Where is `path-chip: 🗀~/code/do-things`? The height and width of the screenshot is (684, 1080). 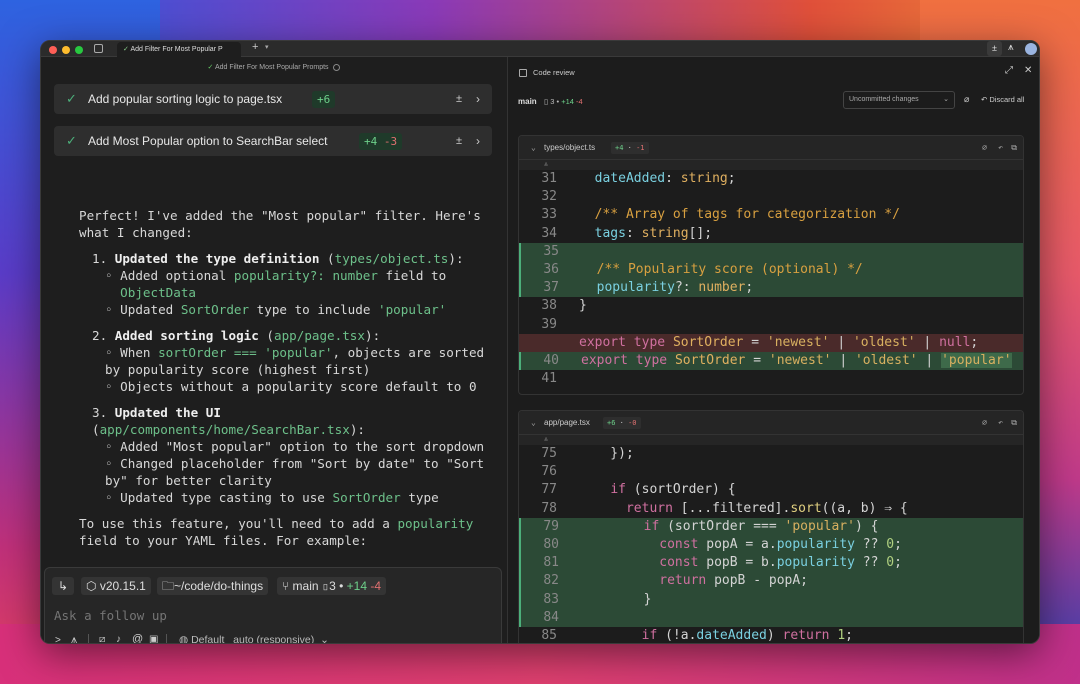
path-chip: 🗀~/code/do-things is located at coordinates (213, 586).